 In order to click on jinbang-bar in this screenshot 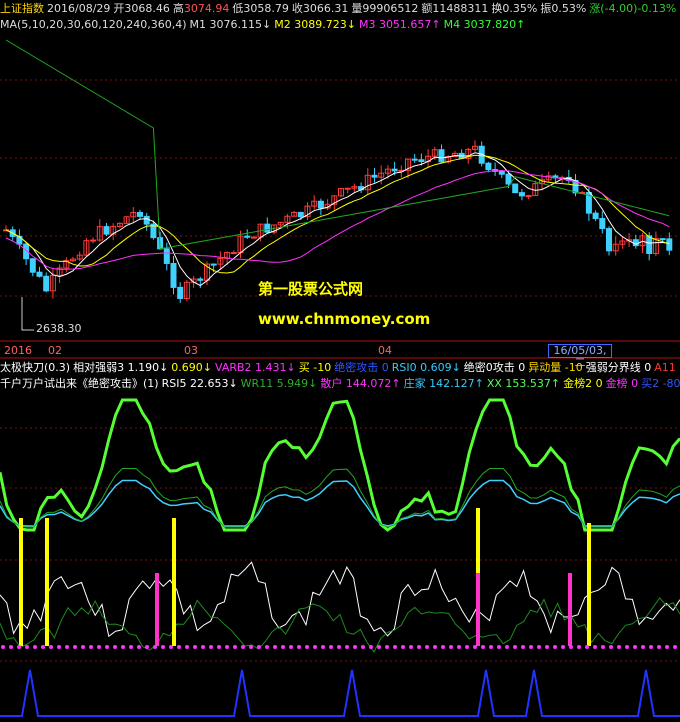, I will do `click(570, 609)`.